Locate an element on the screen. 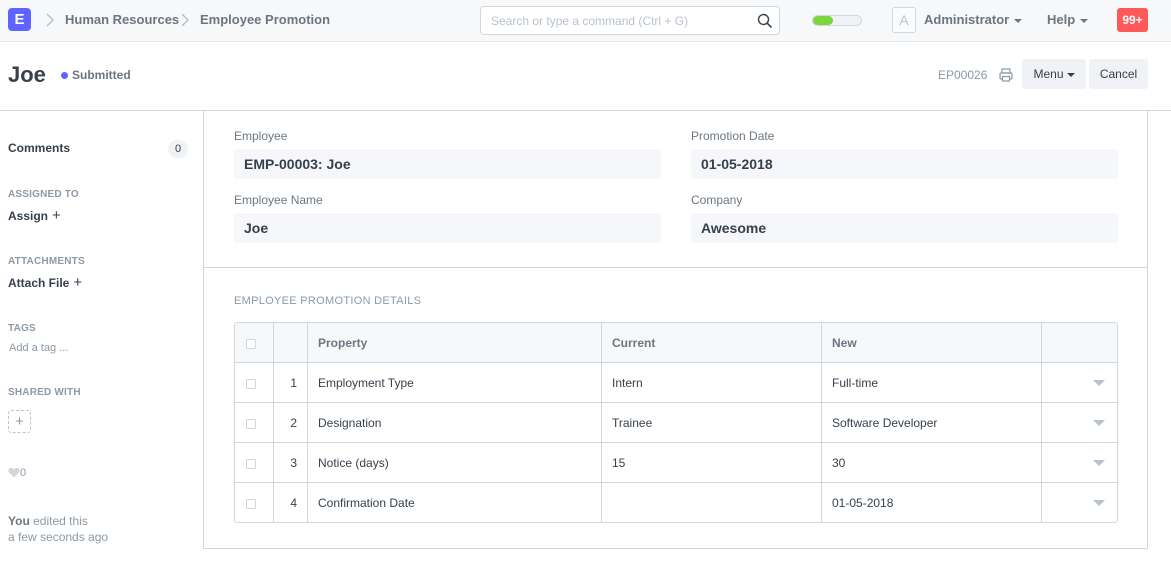 This screenshot has width=1171, height=564. new-cell: 30 is located at coordinates (932, 463).